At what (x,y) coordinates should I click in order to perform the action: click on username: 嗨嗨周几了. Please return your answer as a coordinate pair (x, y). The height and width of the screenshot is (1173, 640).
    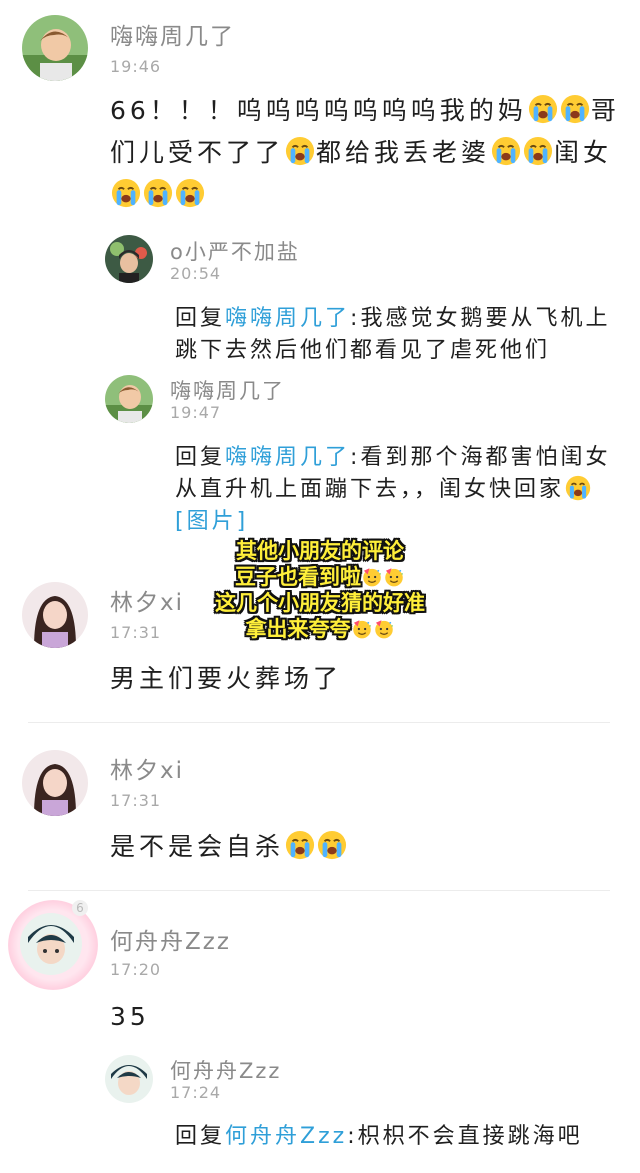
    Looking at the image, I should click on (172, 34).